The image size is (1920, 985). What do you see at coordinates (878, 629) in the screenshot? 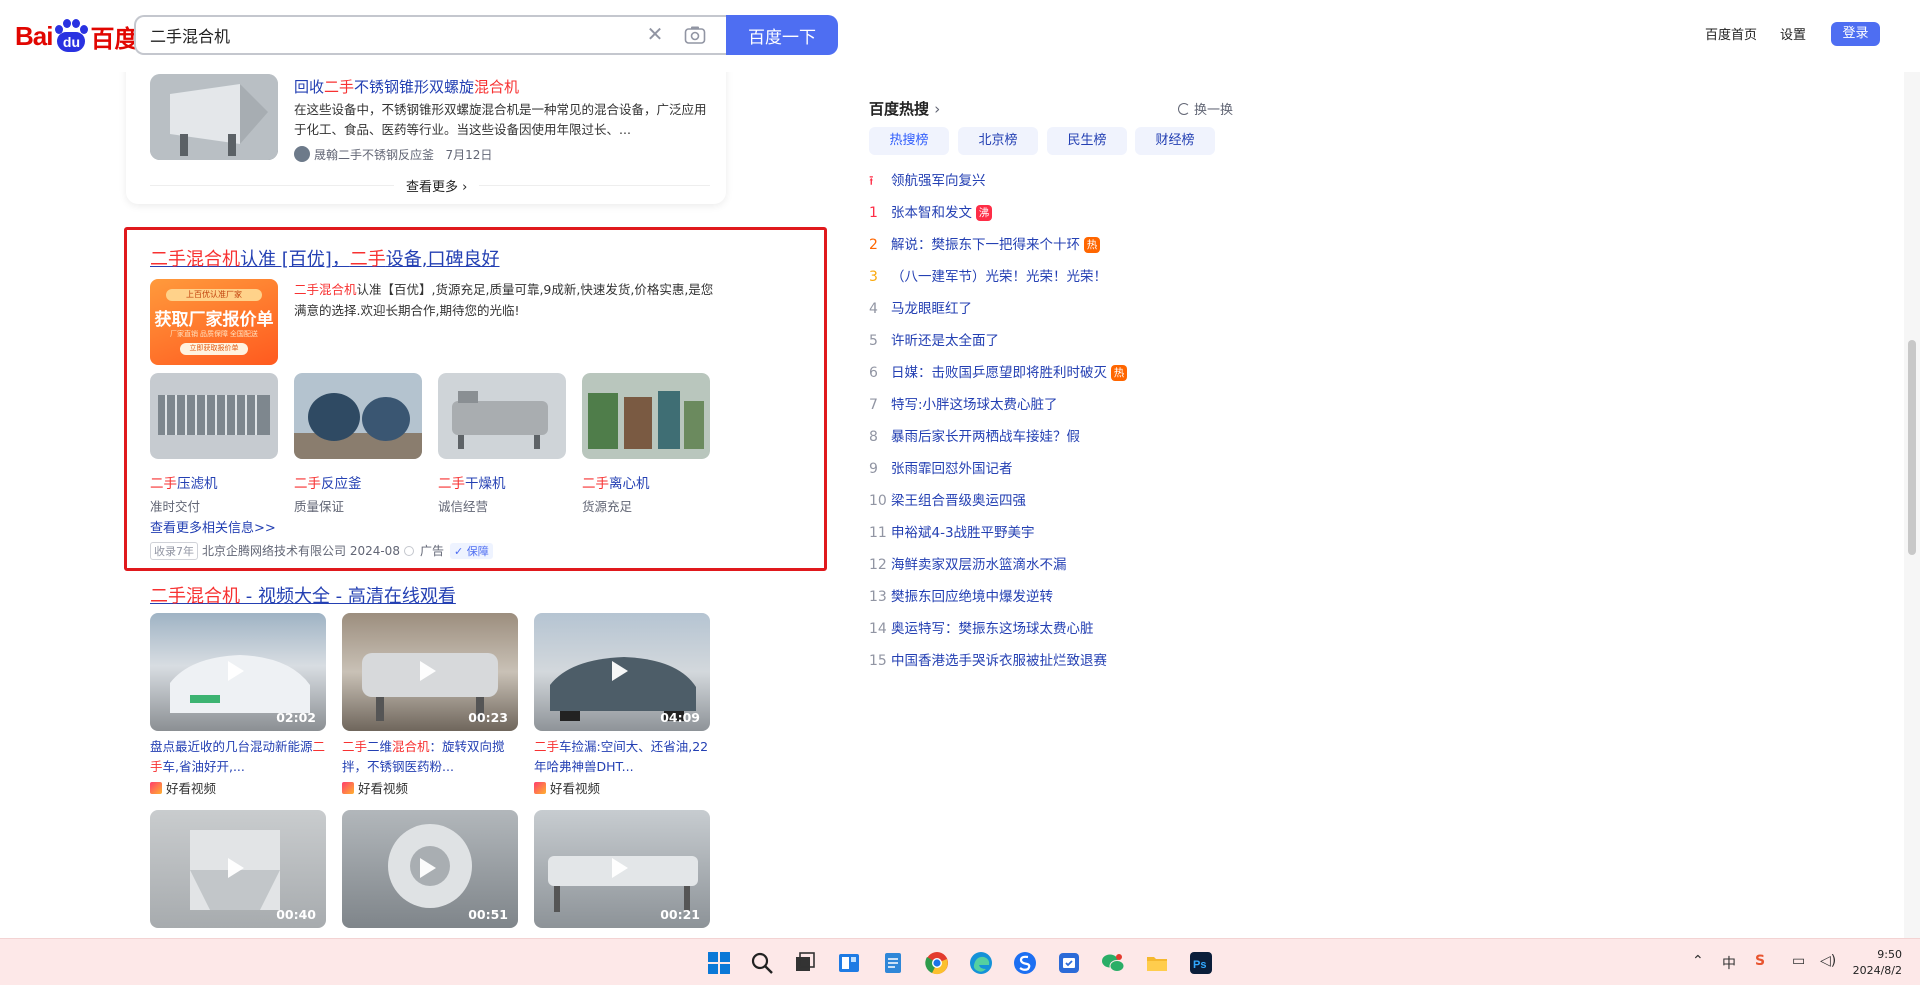
I see `hot-rank: 14` at bounding box center [878, 629].